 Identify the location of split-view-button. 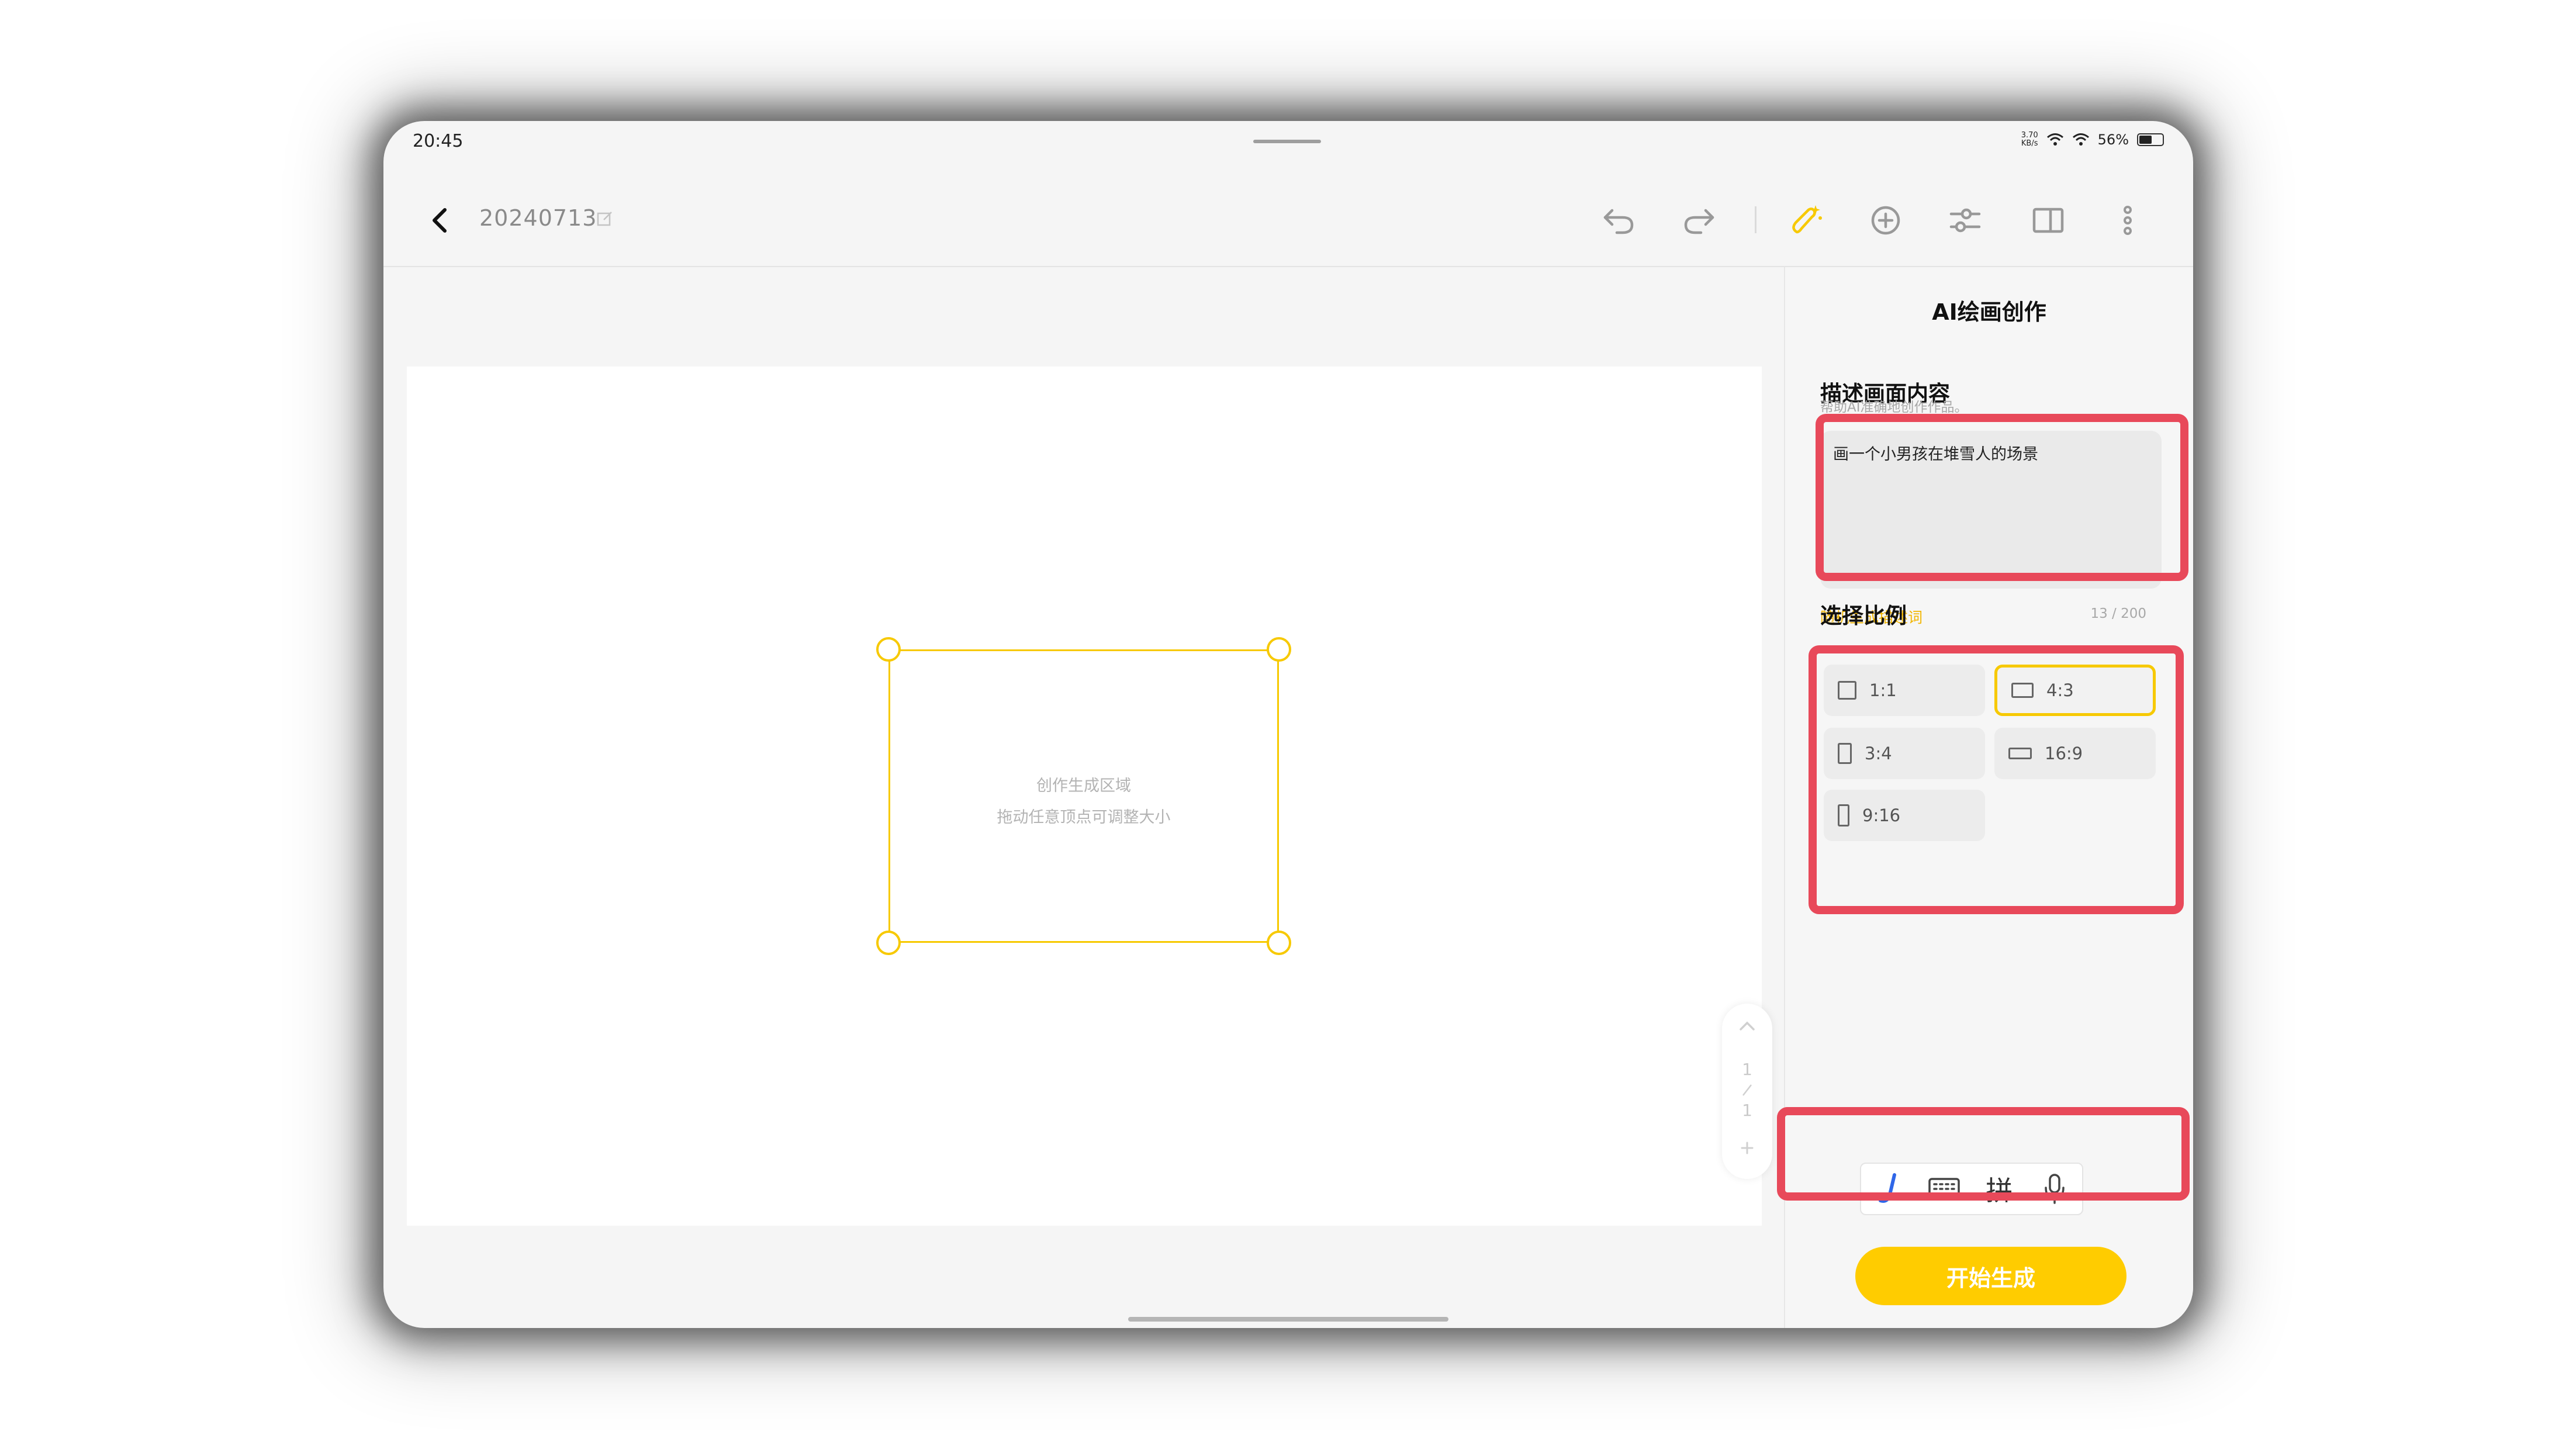
(2048, 221).